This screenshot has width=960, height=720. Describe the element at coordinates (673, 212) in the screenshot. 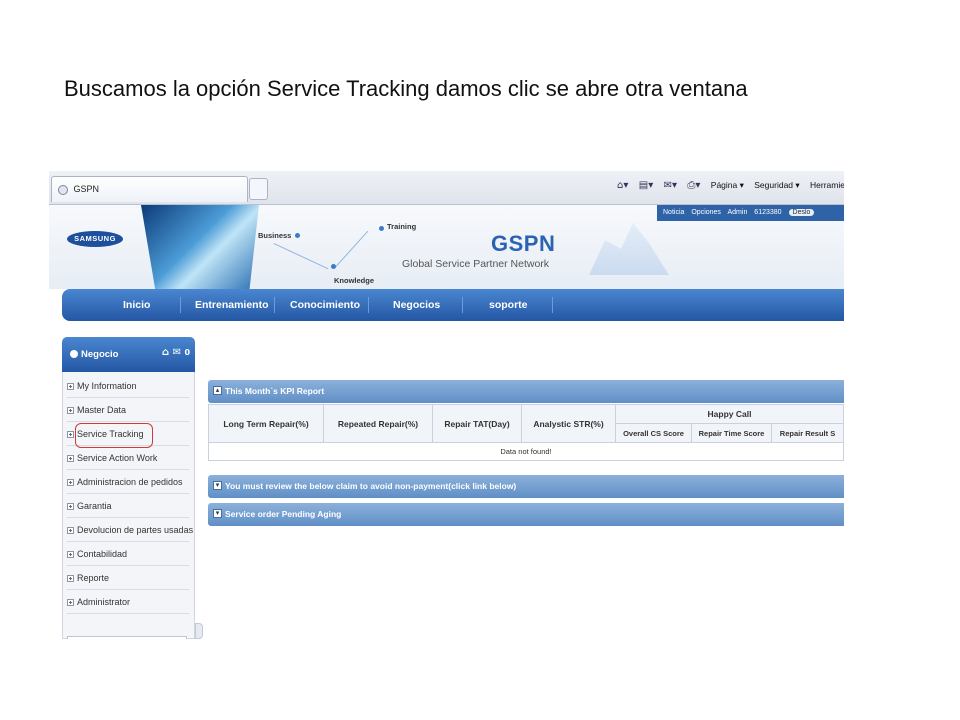

I see `notice-link: Noticia` at that location.